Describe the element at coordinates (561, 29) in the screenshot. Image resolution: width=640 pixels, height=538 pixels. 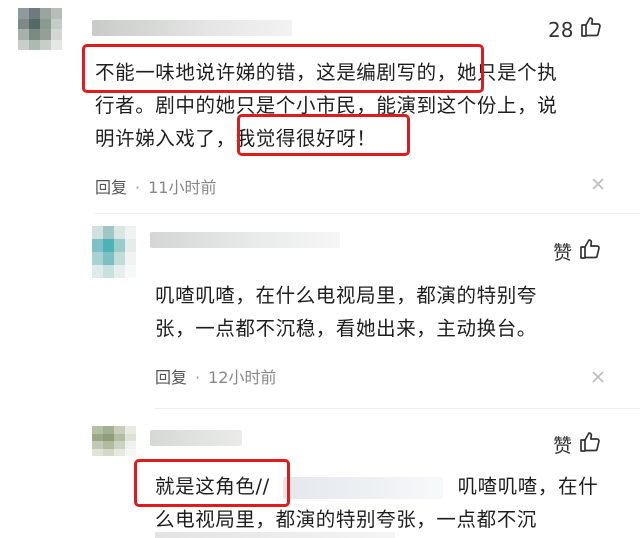
I see `like-count: 28` at that location.